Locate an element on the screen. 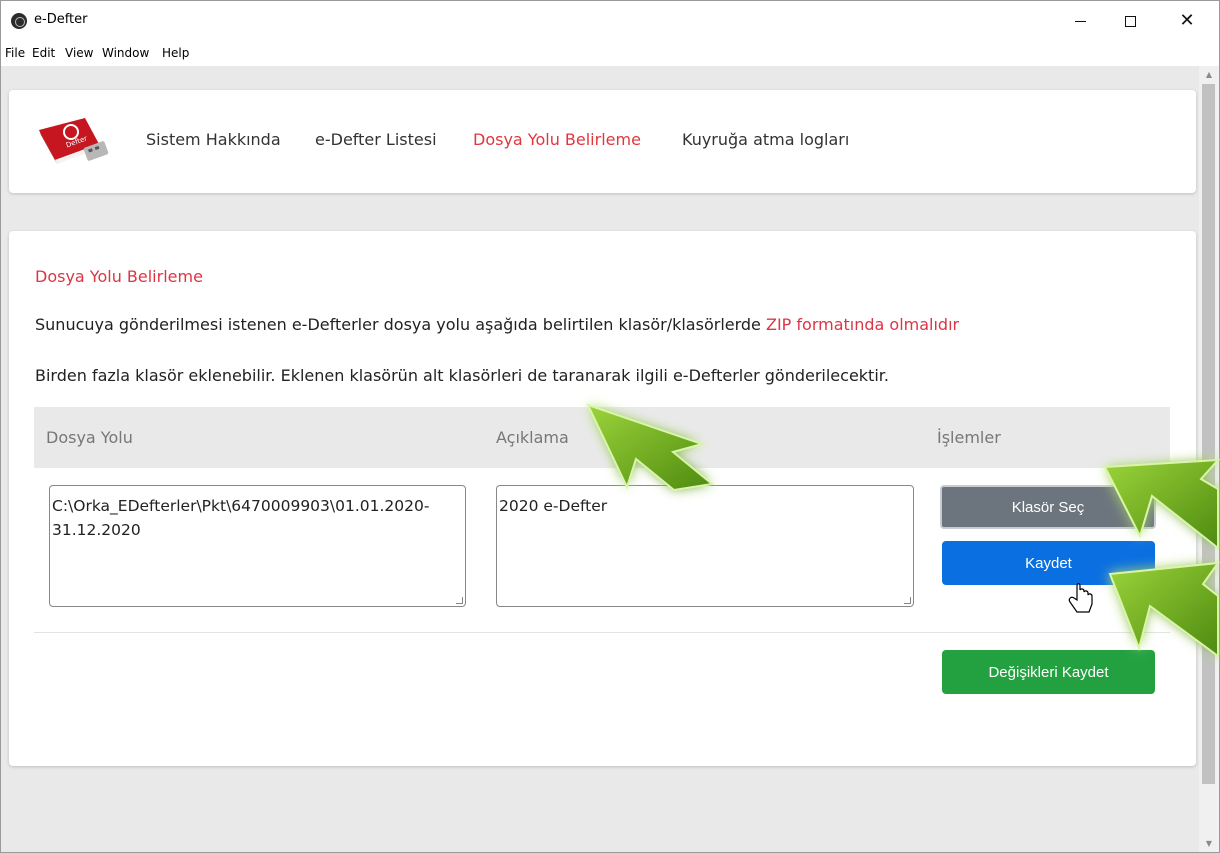 The image size is (1220, 853). nav-e-defter-listesi: e-Defter Listesi is located at coordinates (376, 139).